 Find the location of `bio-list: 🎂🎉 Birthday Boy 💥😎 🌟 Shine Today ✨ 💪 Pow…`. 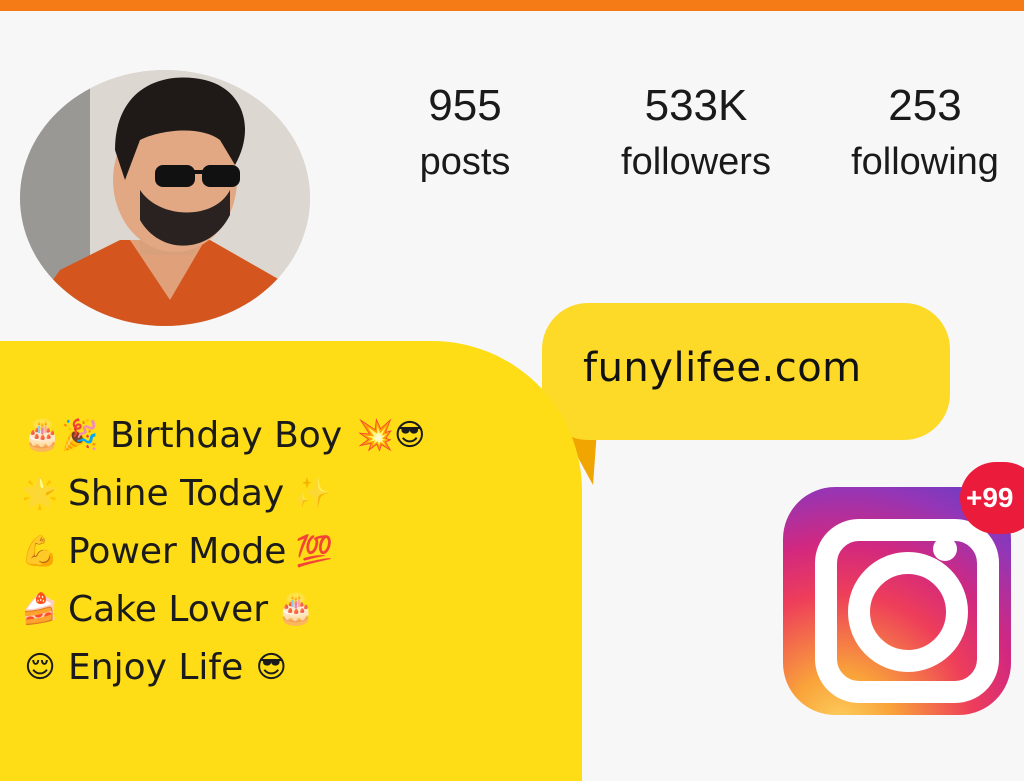

bio-list: 🎂🎉 Birthday Boy 💥😎 🌟 Shine Today ✨ 💪 Pow… is located at coordinates (226, 551).